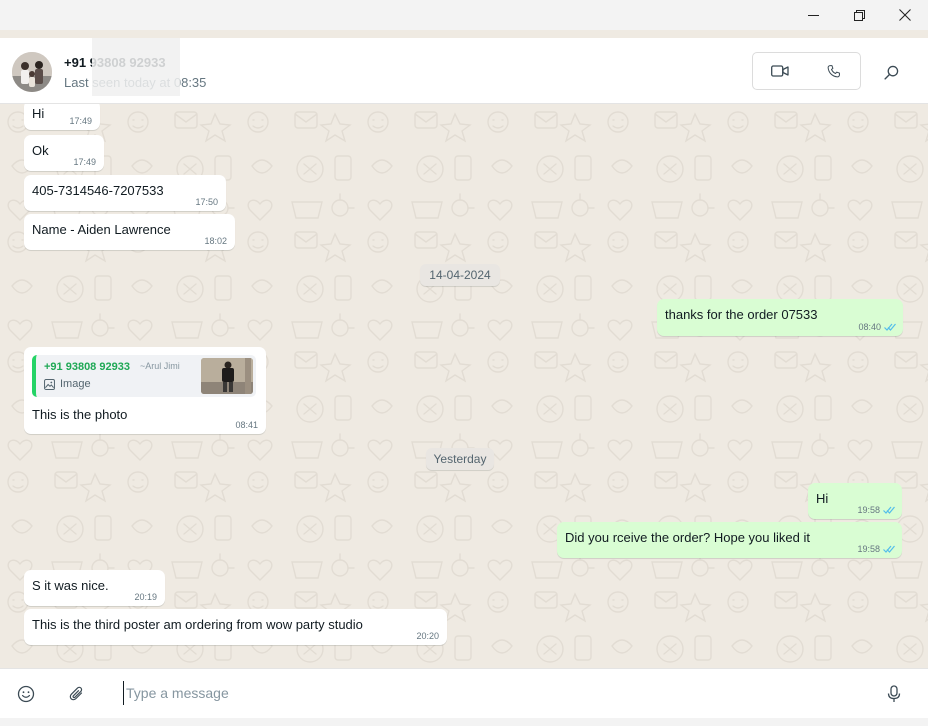 The width and height of the screenshot is (928, 726). I want to click on message-bubble: thanks for the order 07533 08:40, so click(780, 317).